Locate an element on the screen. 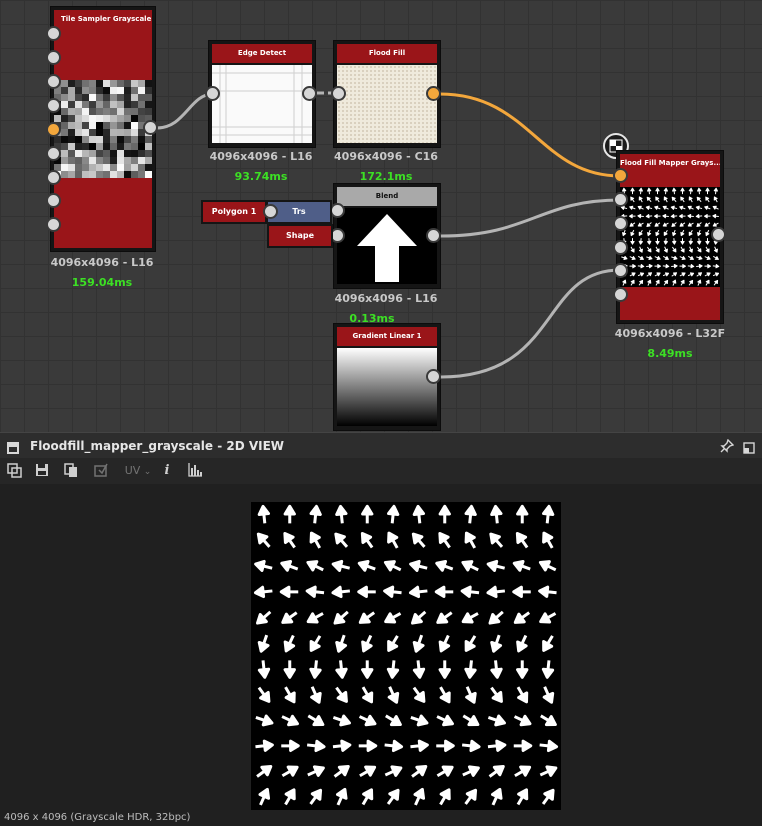  tile-sampler-thumbnail is located at coordinates (103, 129).